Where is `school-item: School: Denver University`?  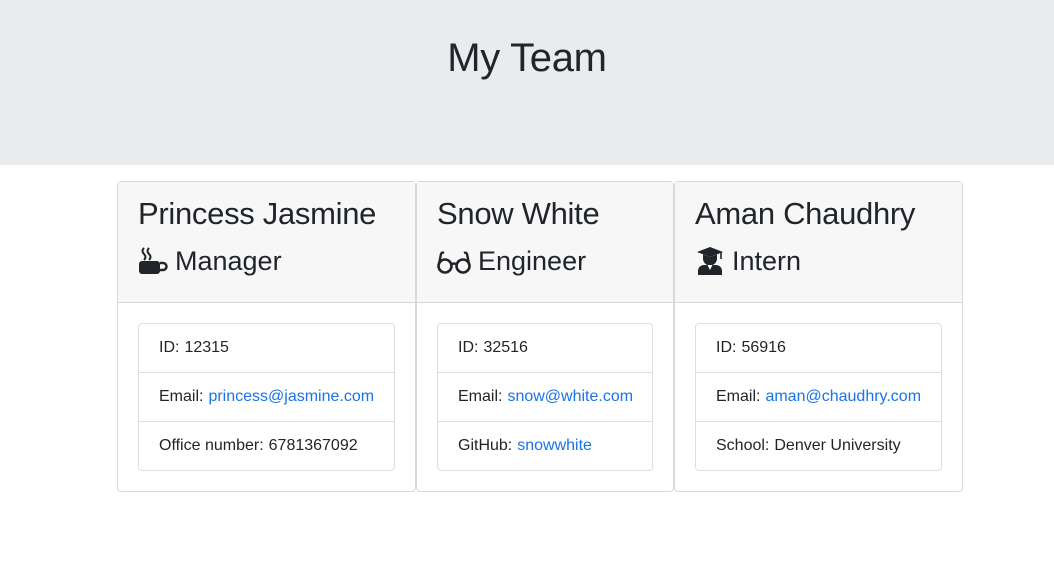 school-item: School: Denver University is located at coordinates (818, 446).